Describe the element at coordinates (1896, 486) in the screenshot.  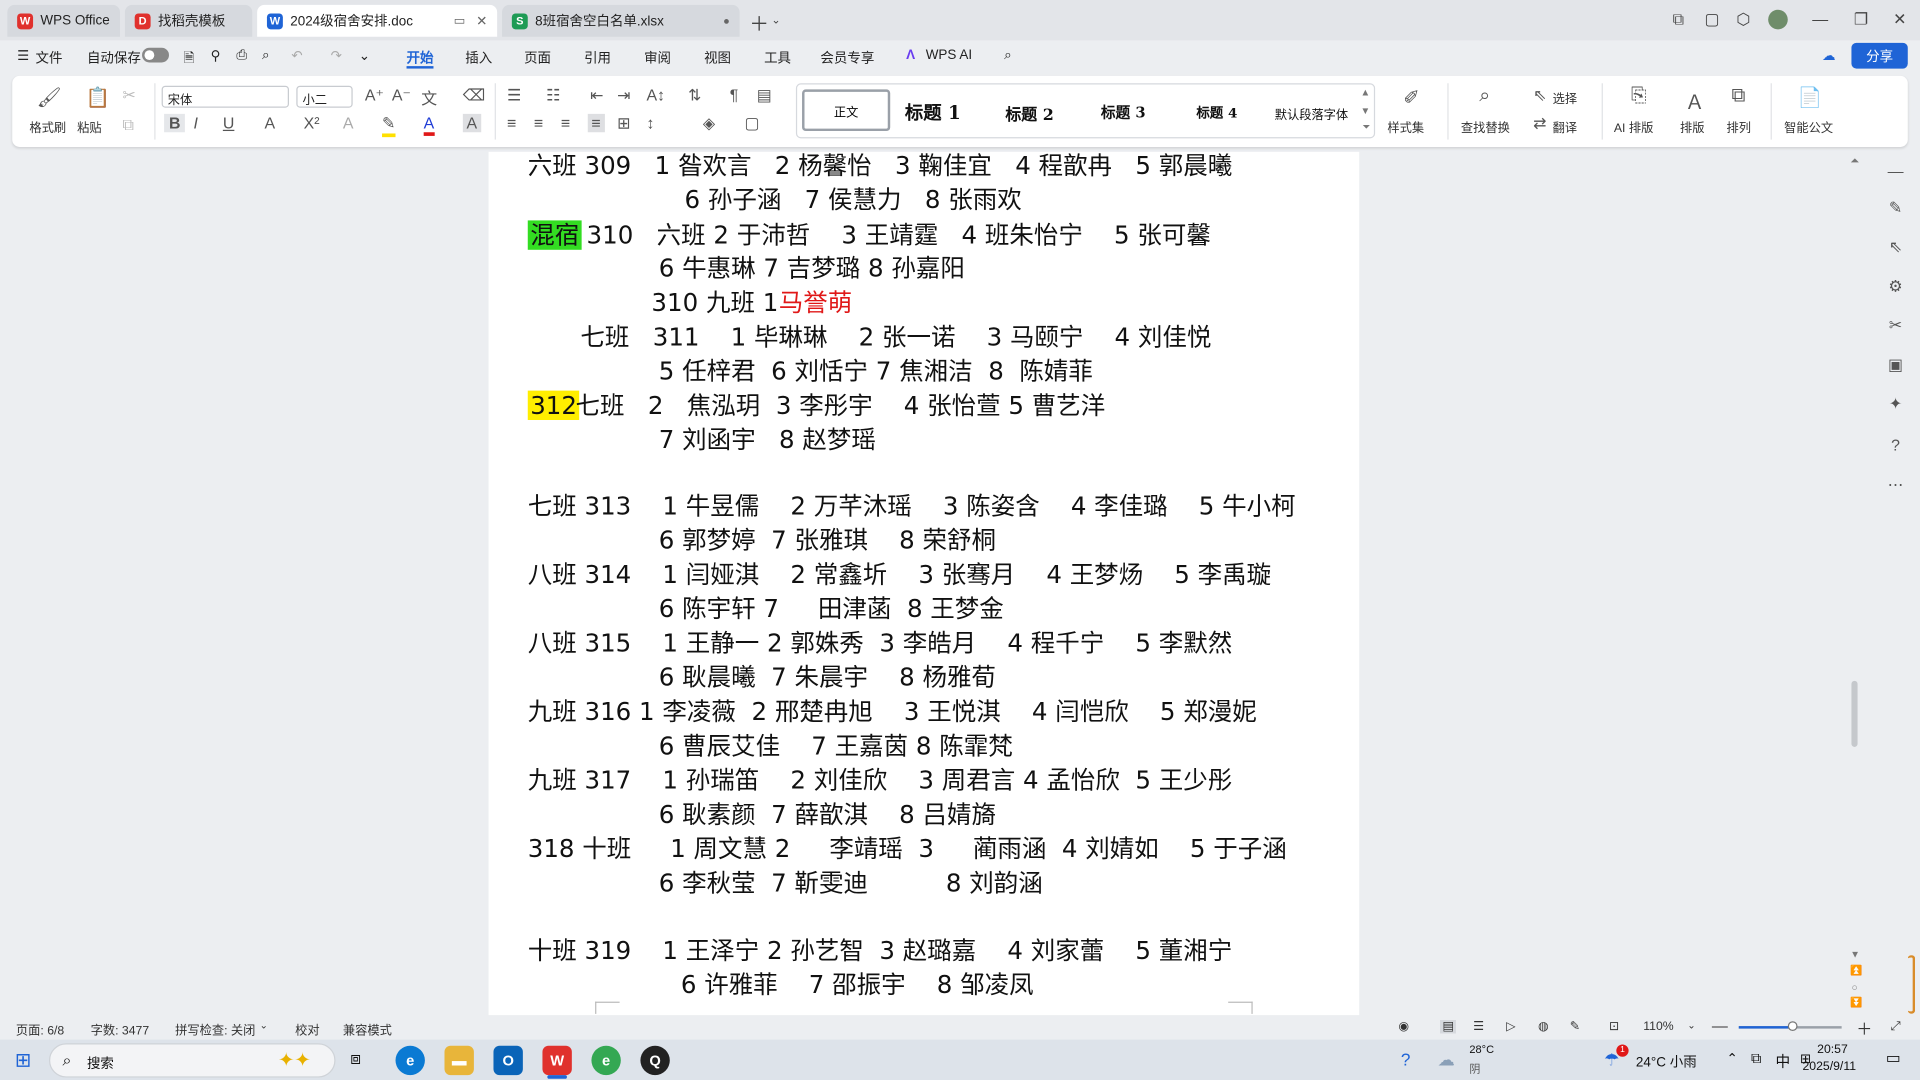
I see `more-icon: ⋯` at that location.